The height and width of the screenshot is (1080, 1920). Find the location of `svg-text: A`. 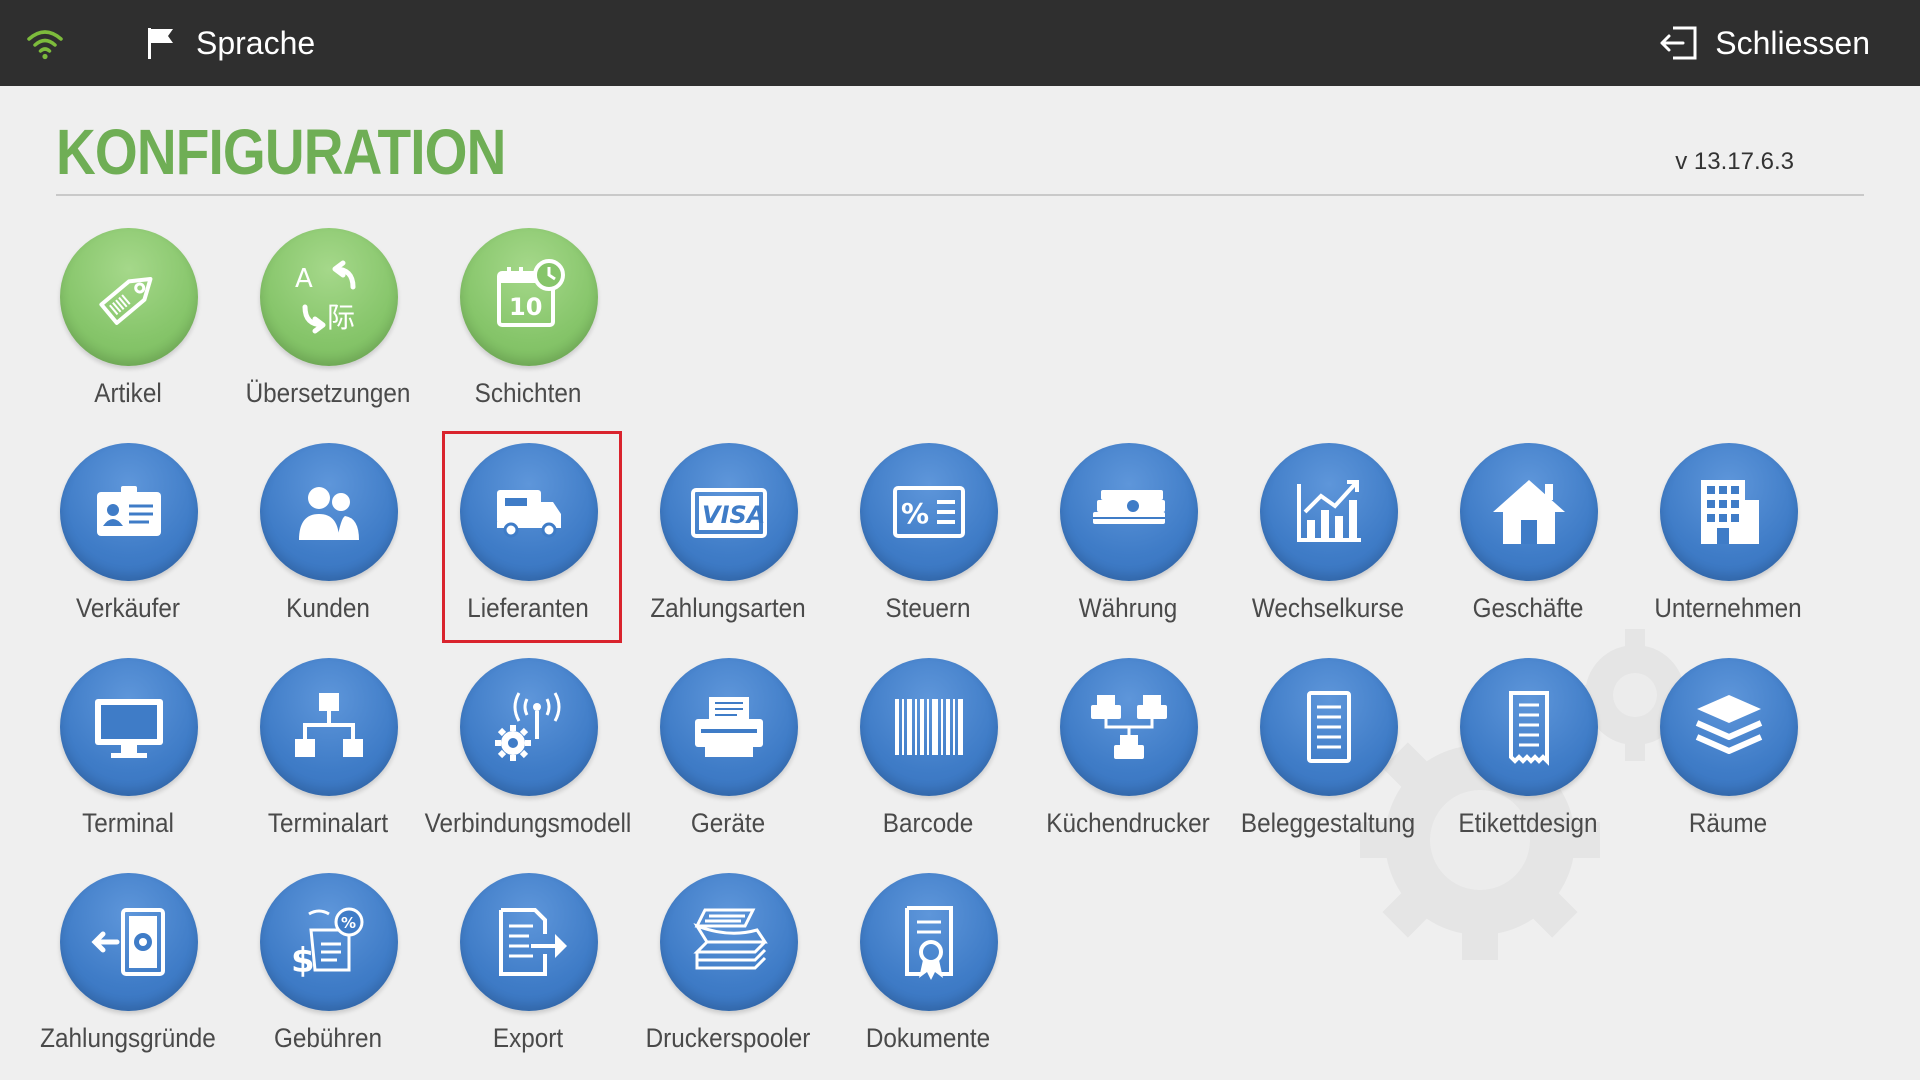

svg-text: A is located at coordinates (304, 279).